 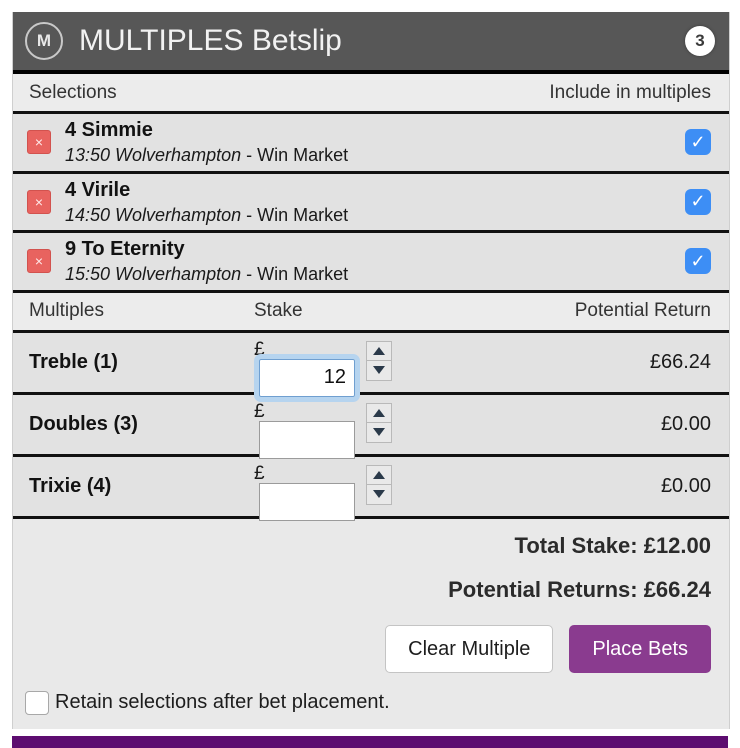 What do you see at coordinates (642, 310) in the screenshot?
I see `potential-return-label: Potential Return` at bounding box center [642, 310].